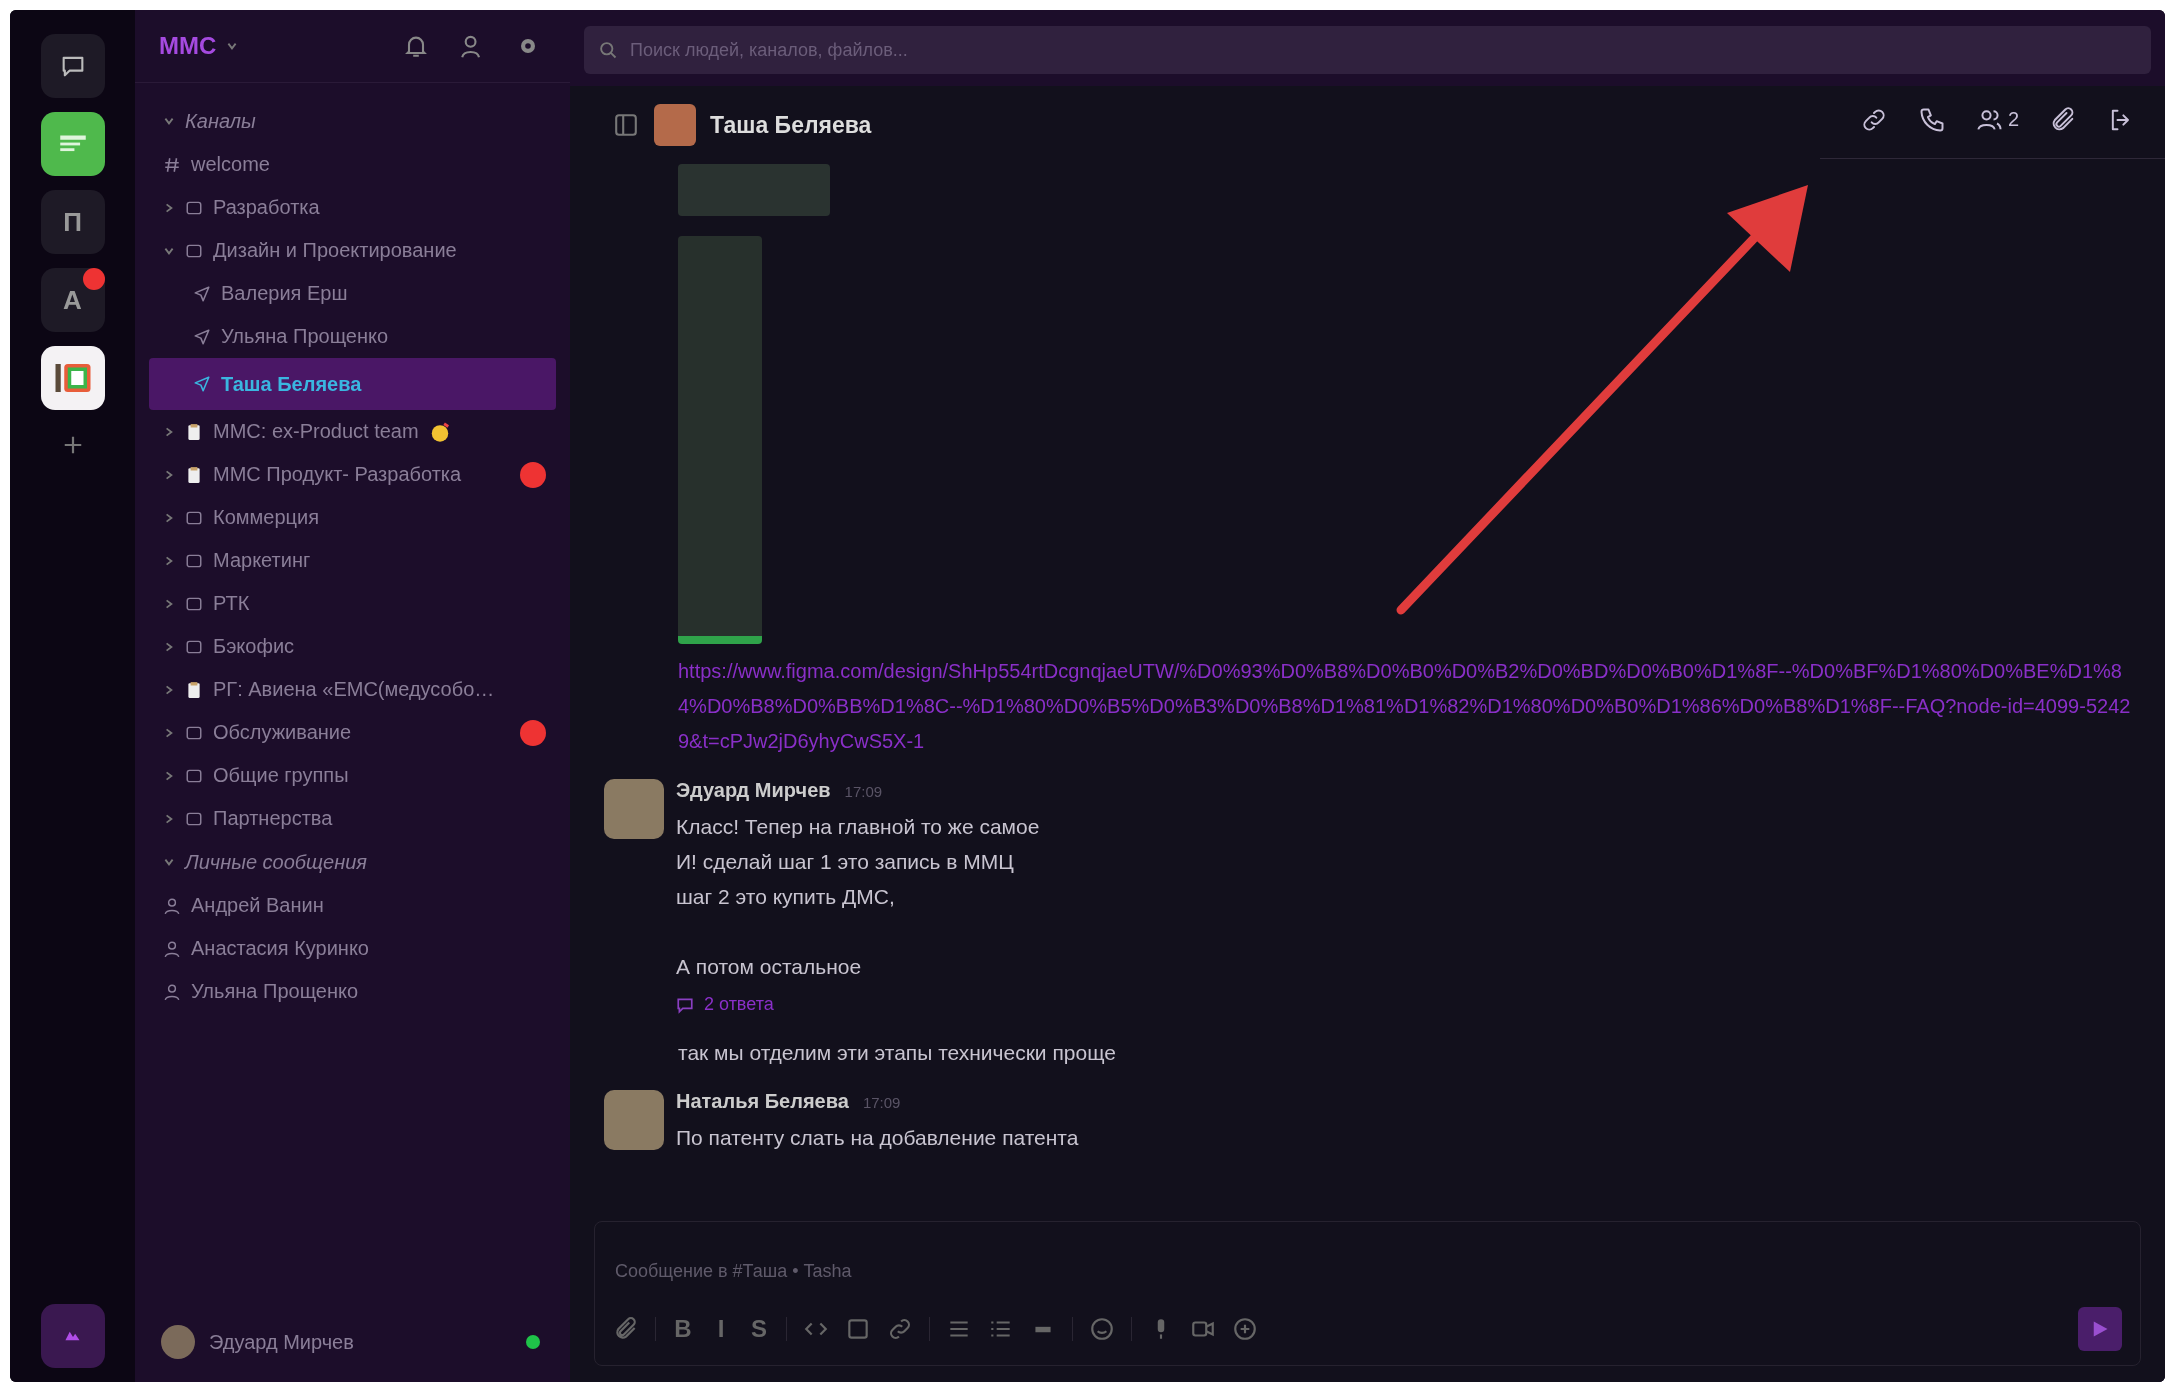  What do you see at coordinates (352, 250) in the screenshot?
I see `sidebar-item: Дизайн и Проектирование` at bounding box center [352, 250].